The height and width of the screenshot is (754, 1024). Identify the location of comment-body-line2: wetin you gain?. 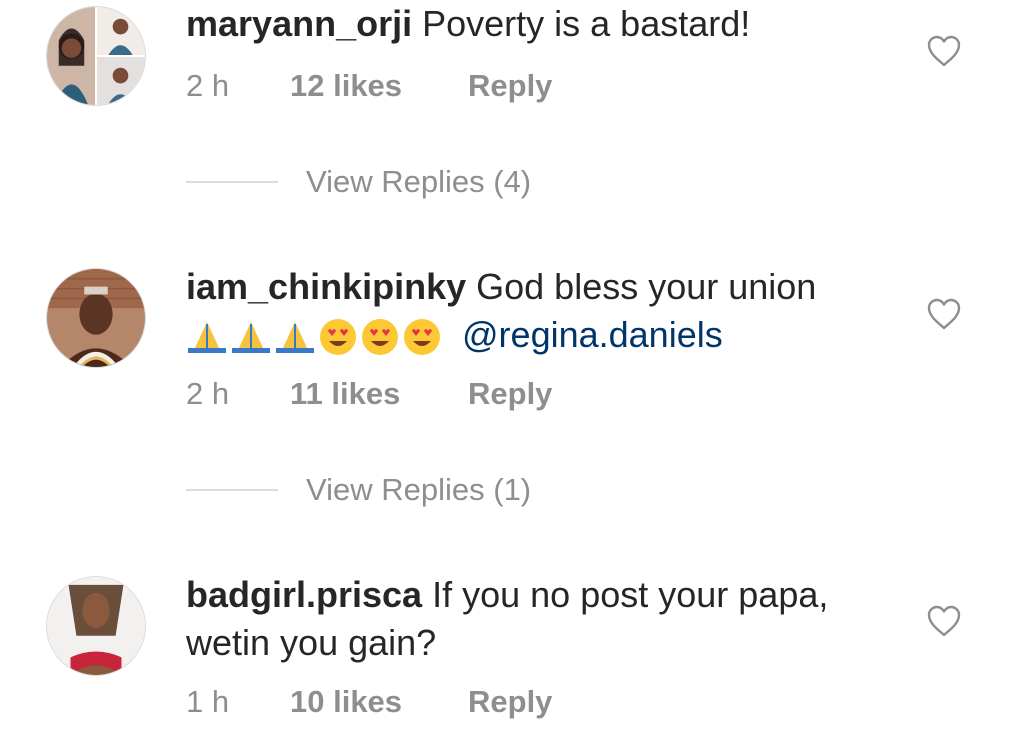
(311, 642).